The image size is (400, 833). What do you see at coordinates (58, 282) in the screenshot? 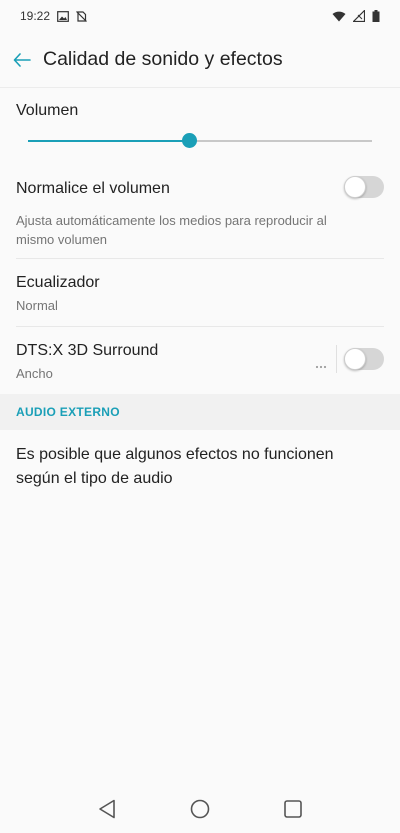
I see `equalizer-label: Ecualizador` at bounding box center [58, 282].